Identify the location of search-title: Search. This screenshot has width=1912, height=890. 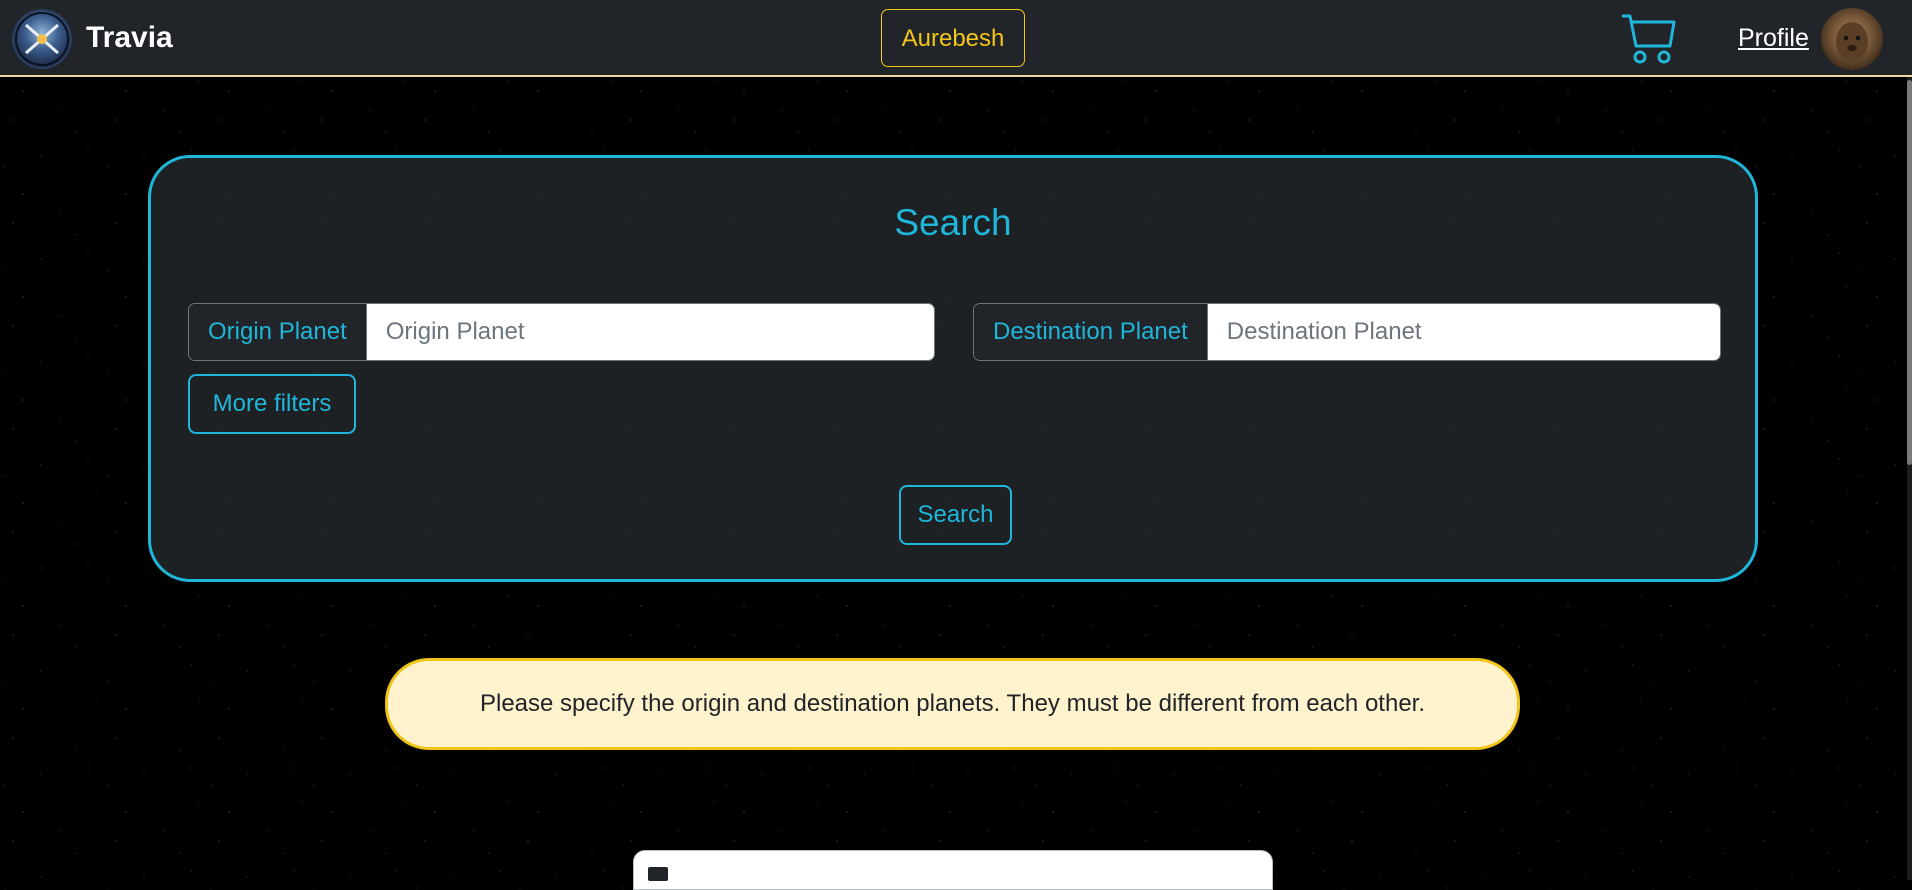
(953, 222).